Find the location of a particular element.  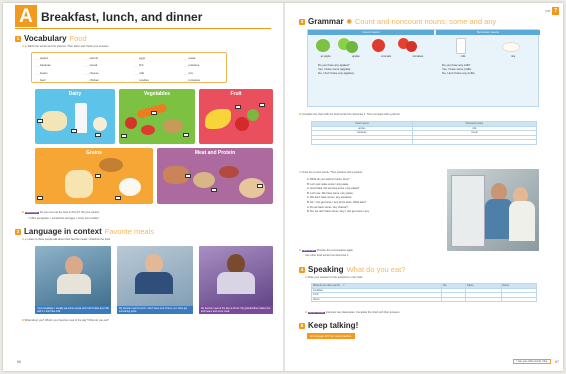

vegetables-label: Vegetables is located at coordinates (157, 94).